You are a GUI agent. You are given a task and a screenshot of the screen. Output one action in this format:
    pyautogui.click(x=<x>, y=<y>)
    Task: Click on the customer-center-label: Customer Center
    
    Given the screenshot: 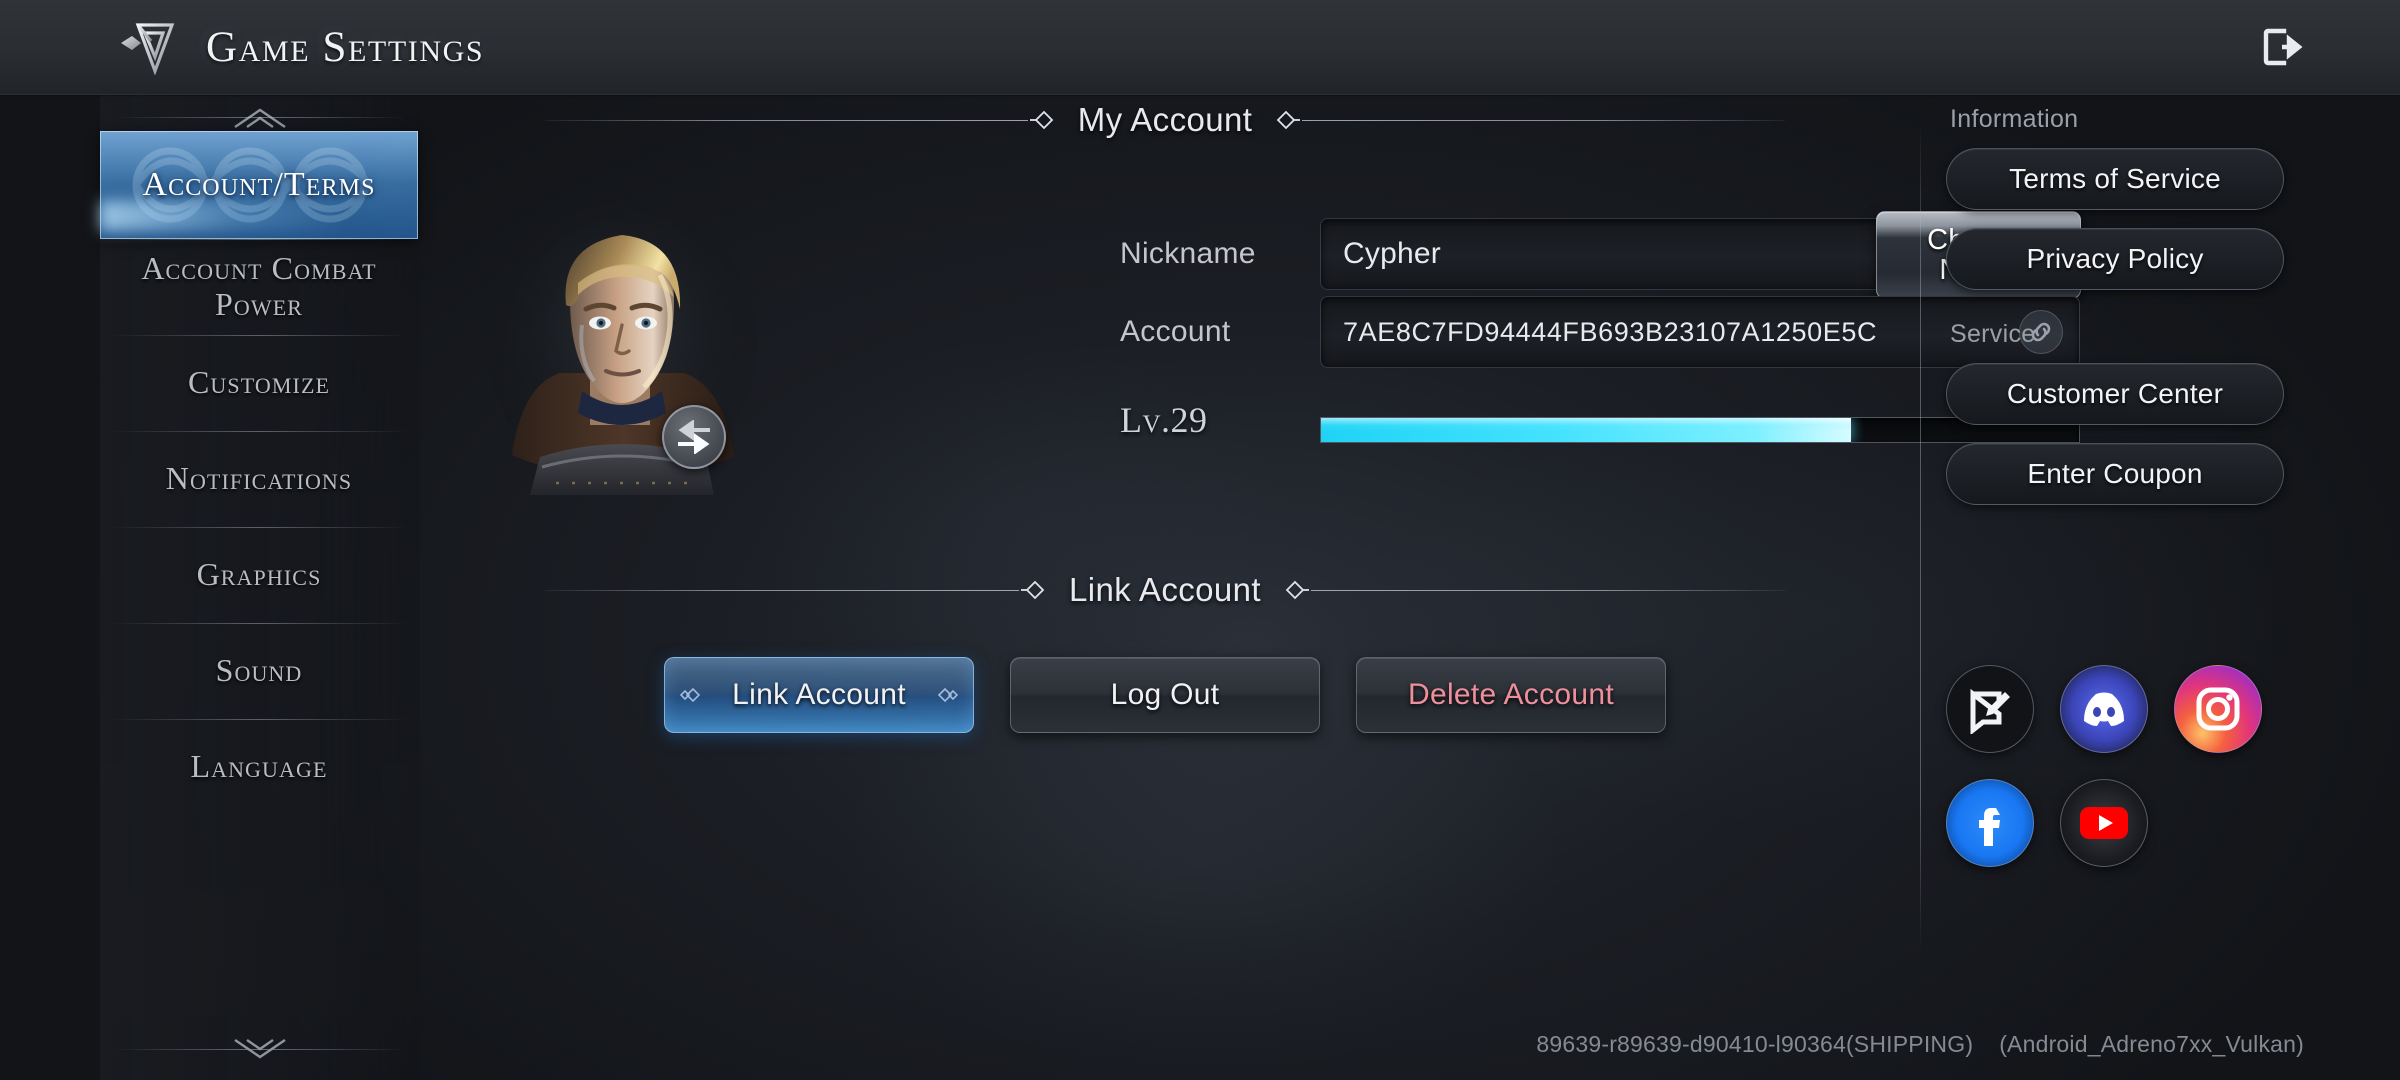 What is the action you would take?
    pyautogui.click(x=2115, y=393)
    